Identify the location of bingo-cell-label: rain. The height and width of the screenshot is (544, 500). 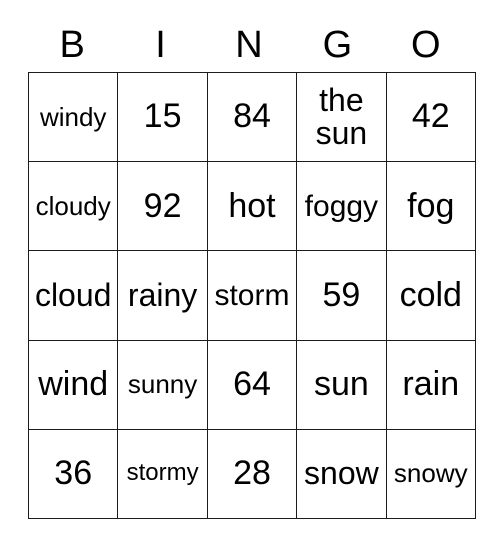
(431, 383).